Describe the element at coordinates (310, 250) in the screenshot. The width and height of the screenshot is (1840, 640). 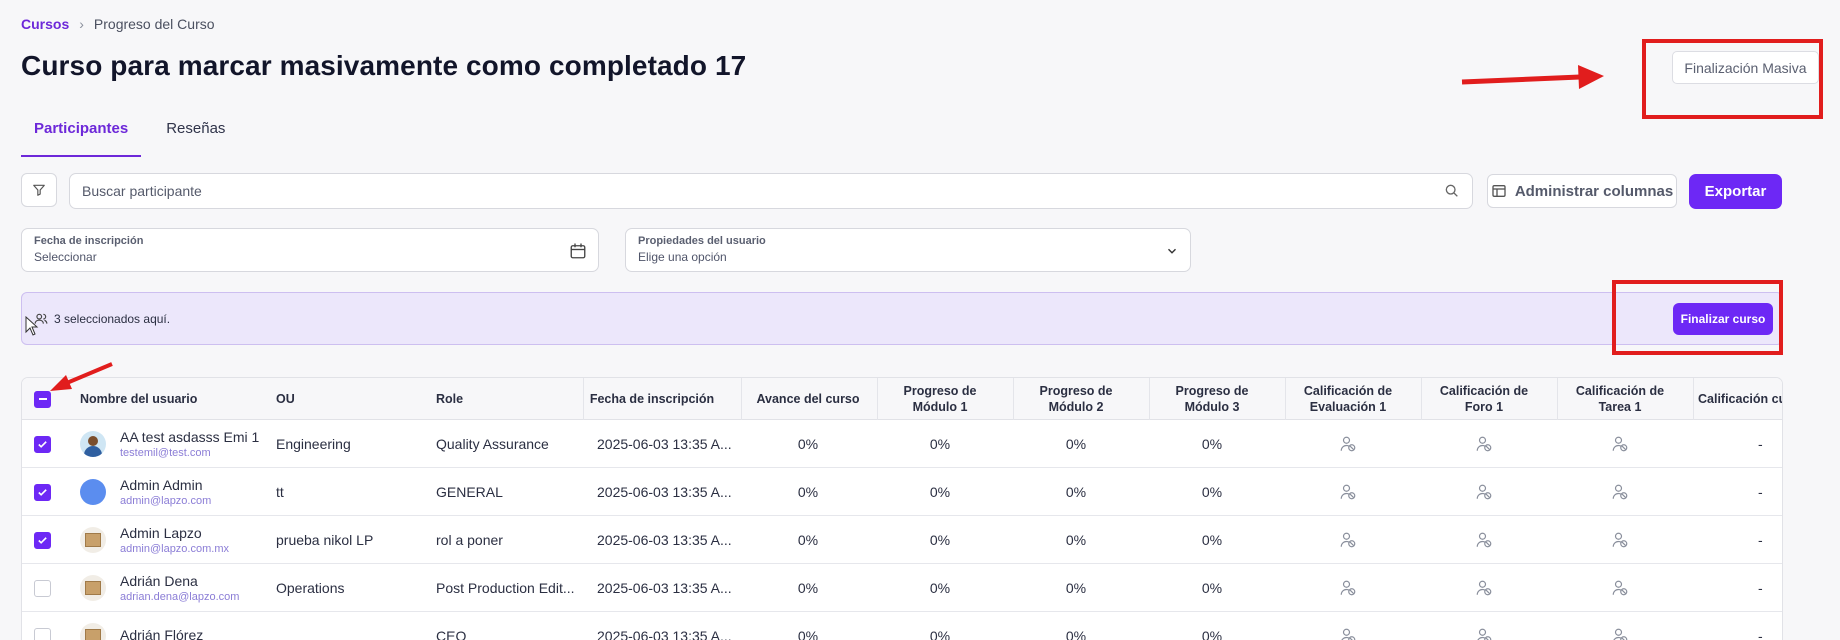
I see `enrollment-date-select: Fecha de inscripción Seleccionar` at that location.